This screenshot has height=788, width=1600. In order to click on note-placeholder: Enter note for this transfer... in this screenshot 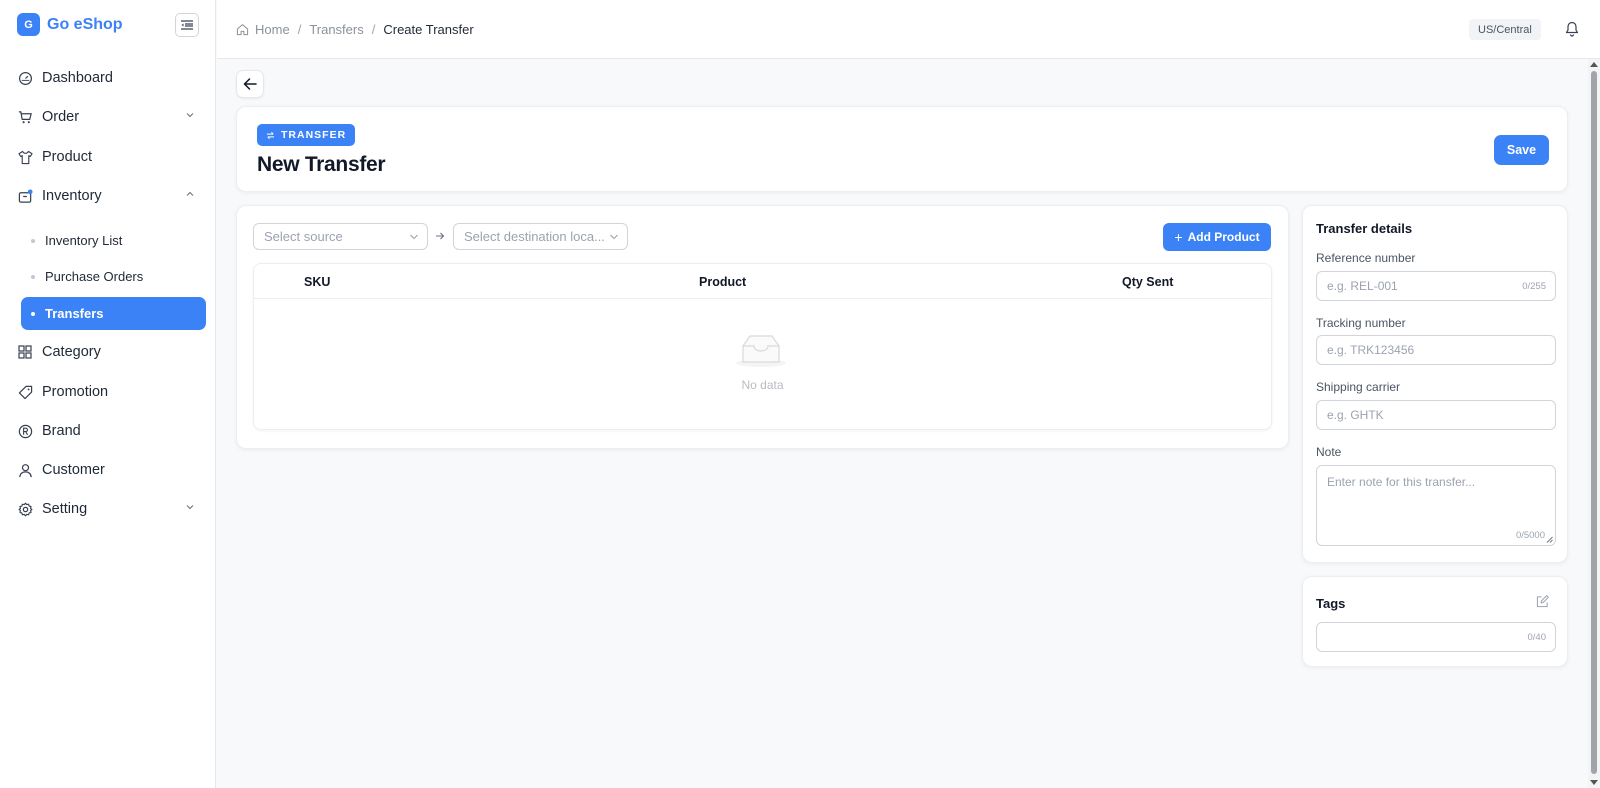, I will do `click(1401, 482)`.